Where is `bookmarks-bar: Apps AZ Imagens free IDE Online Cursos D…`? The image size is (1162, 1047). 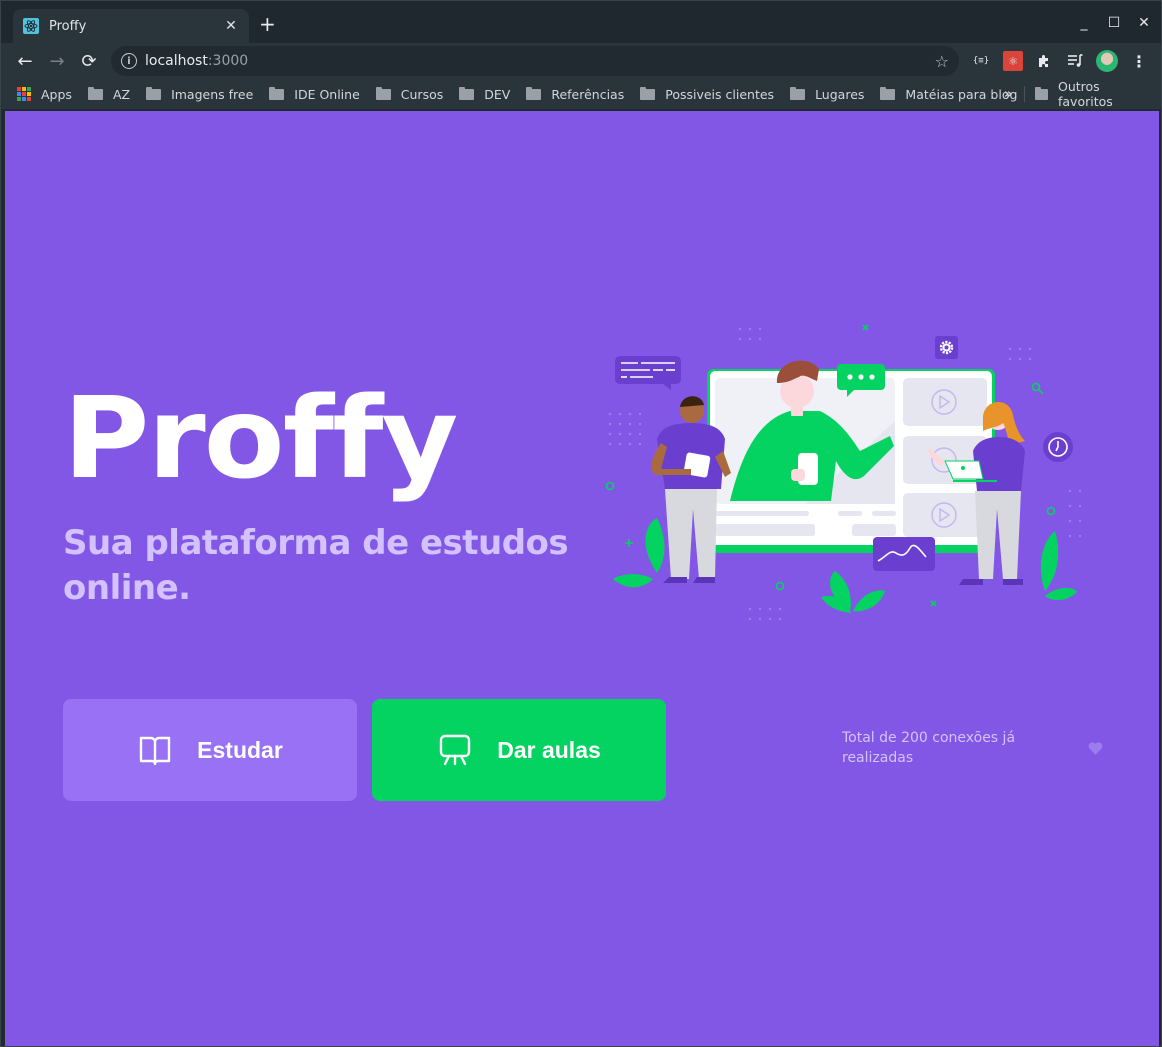 bookmarks-bar: Apps AZ Imagens free IDE Online Cursos D… is located at coordinates (581, 94).